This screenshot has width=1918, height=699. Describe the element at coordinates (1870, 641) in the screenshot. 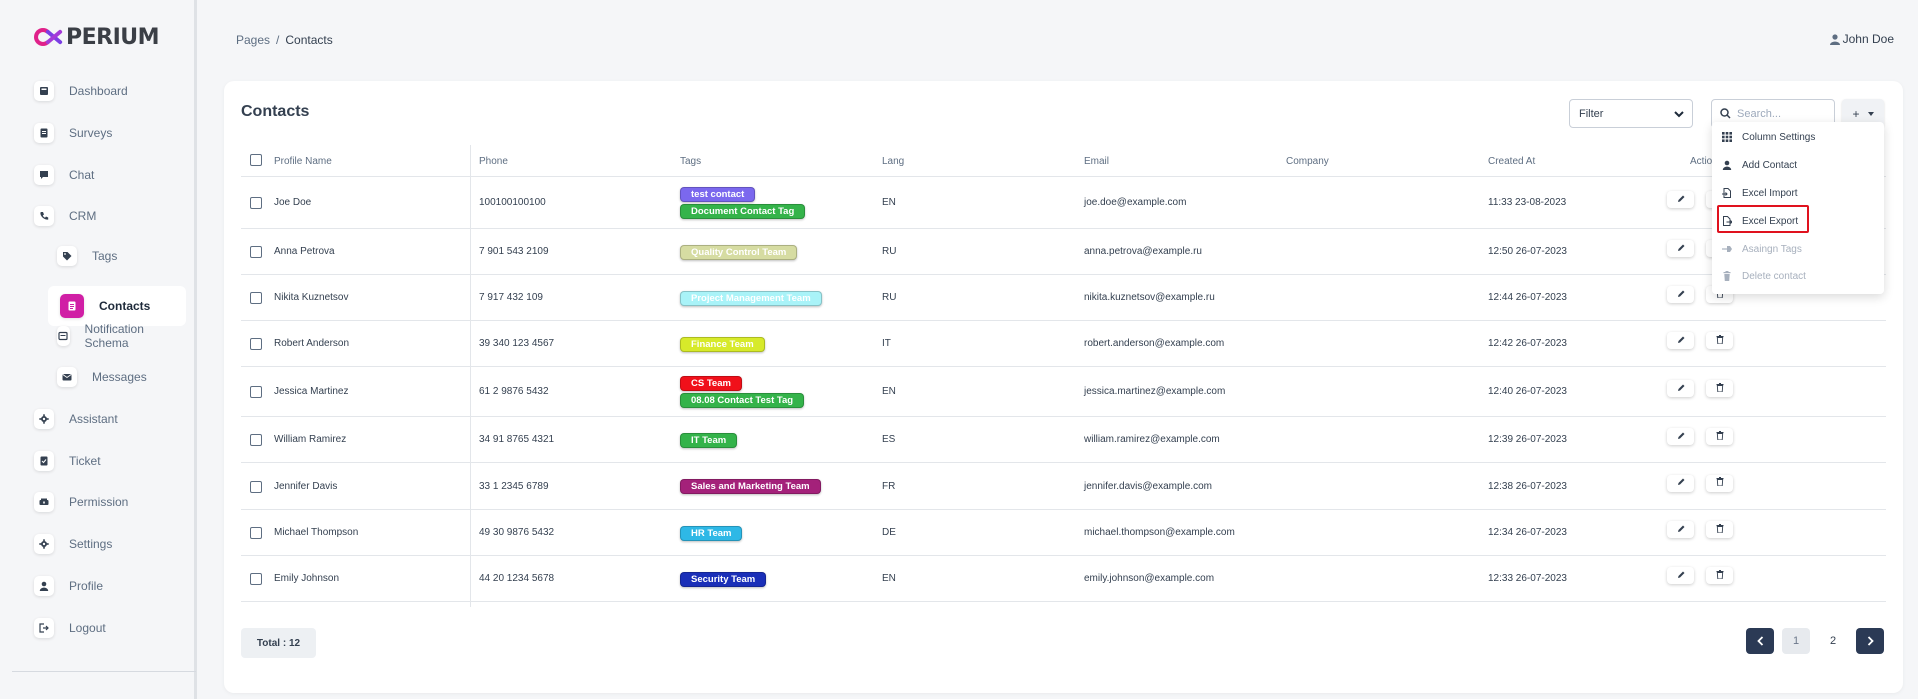

I see `next-page-button` at that location.